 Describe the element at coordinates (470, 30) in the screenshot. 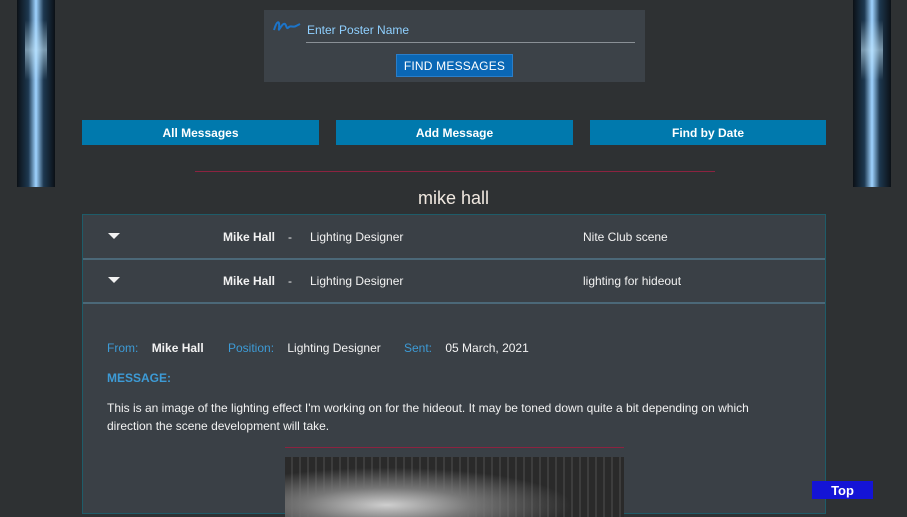

I see `poster-name-input` at that location.